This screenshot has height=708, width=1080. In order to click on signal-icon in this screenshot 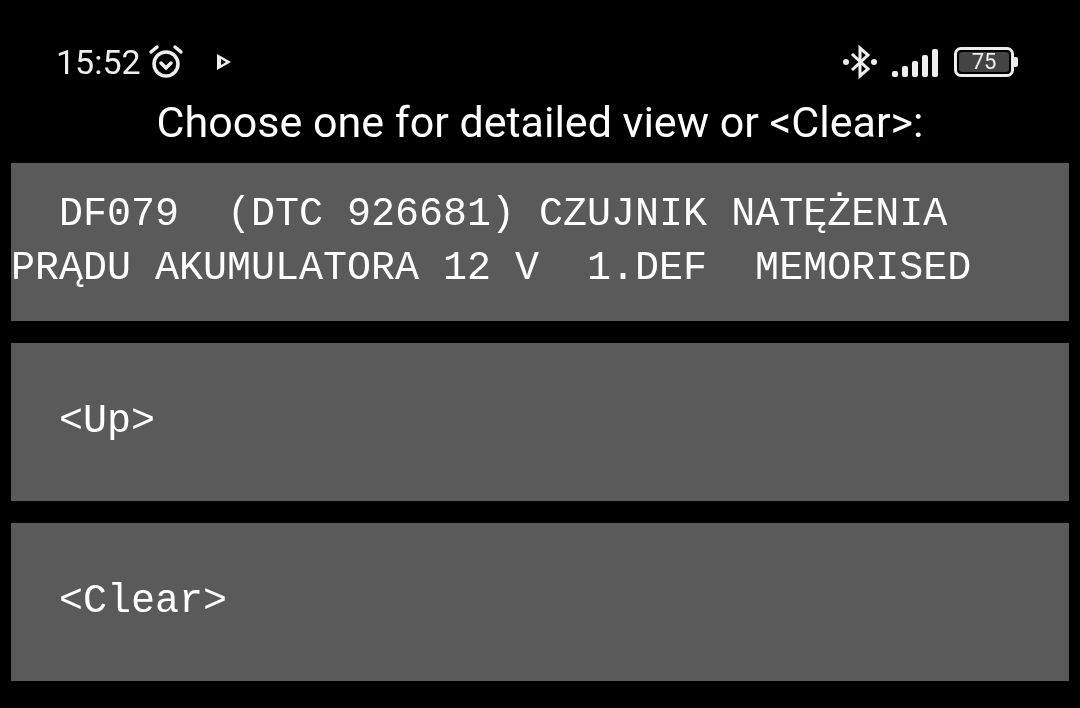, I will do `click(916, 62)`.